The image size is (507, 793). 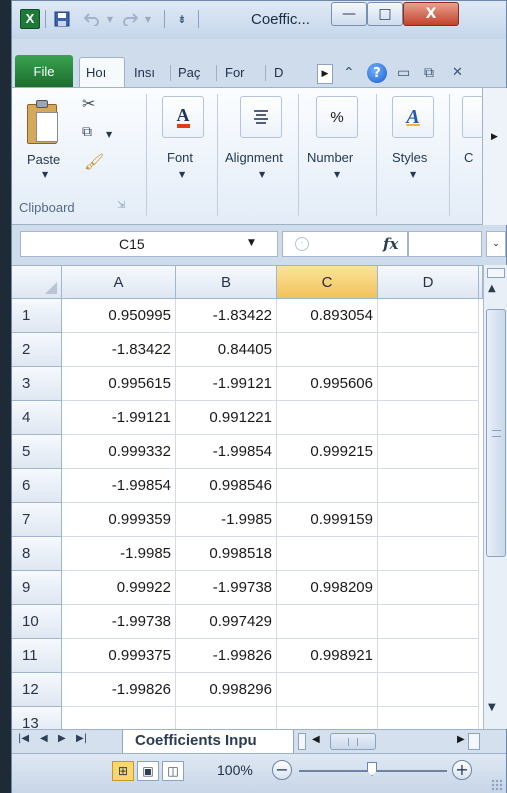 What do you see at coordinates (428, 316) in the screenshot?
I see `cell-d1` at bounding box center [428, 316].